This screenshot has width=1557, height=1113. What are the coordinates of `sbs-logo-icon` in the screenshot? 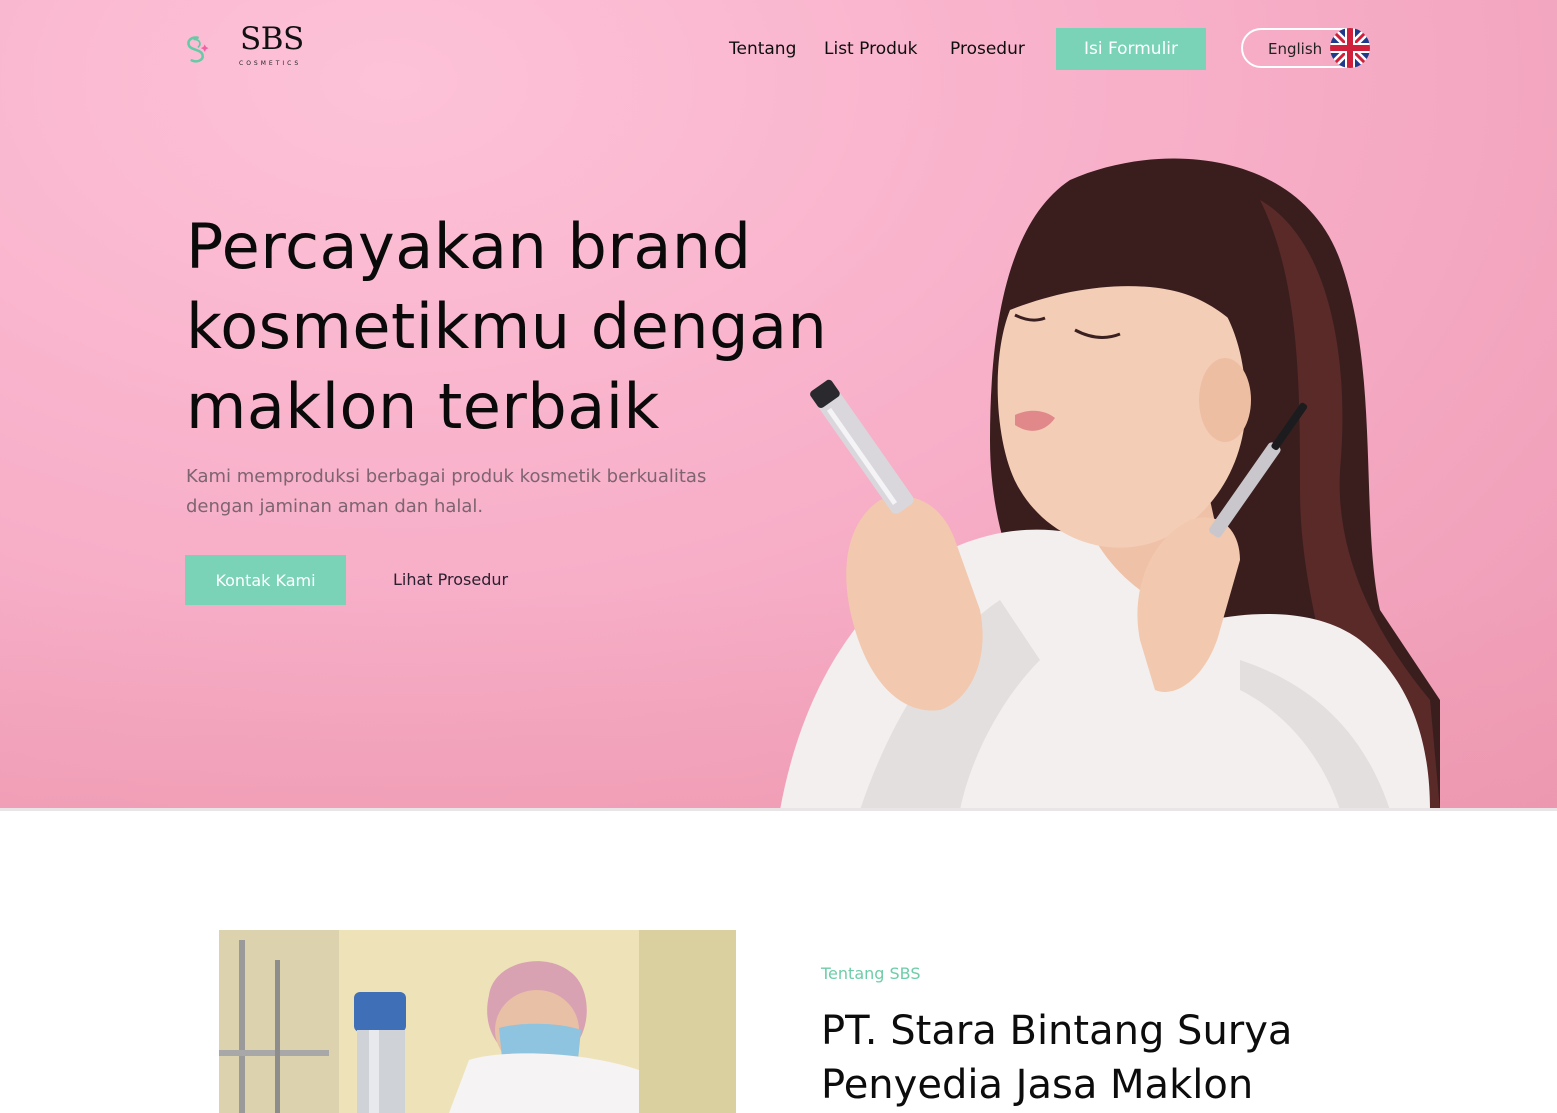 It's located at (211, 49).